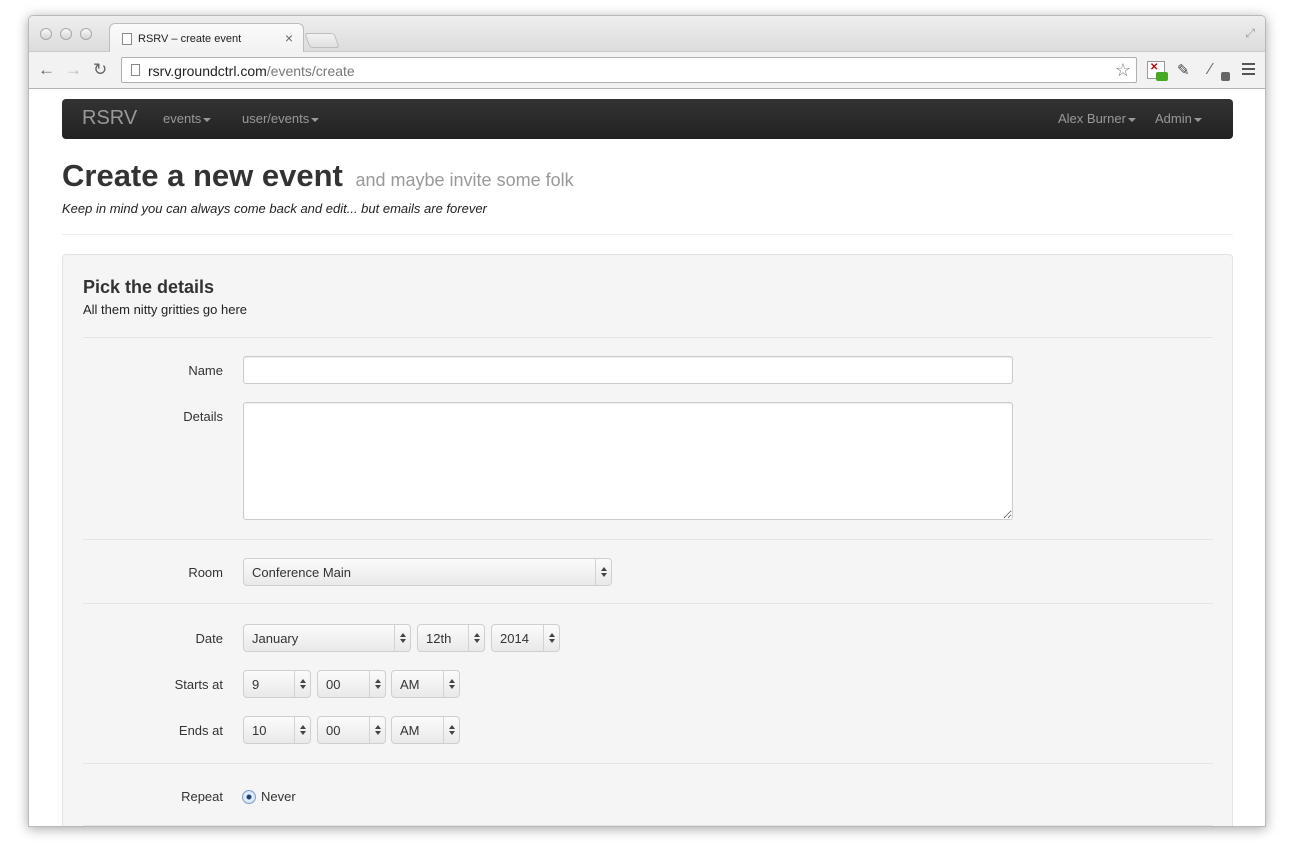 This screenshot has width=1289, height=850. I want to click on repeat-label: Repeat, so click(202, 796).